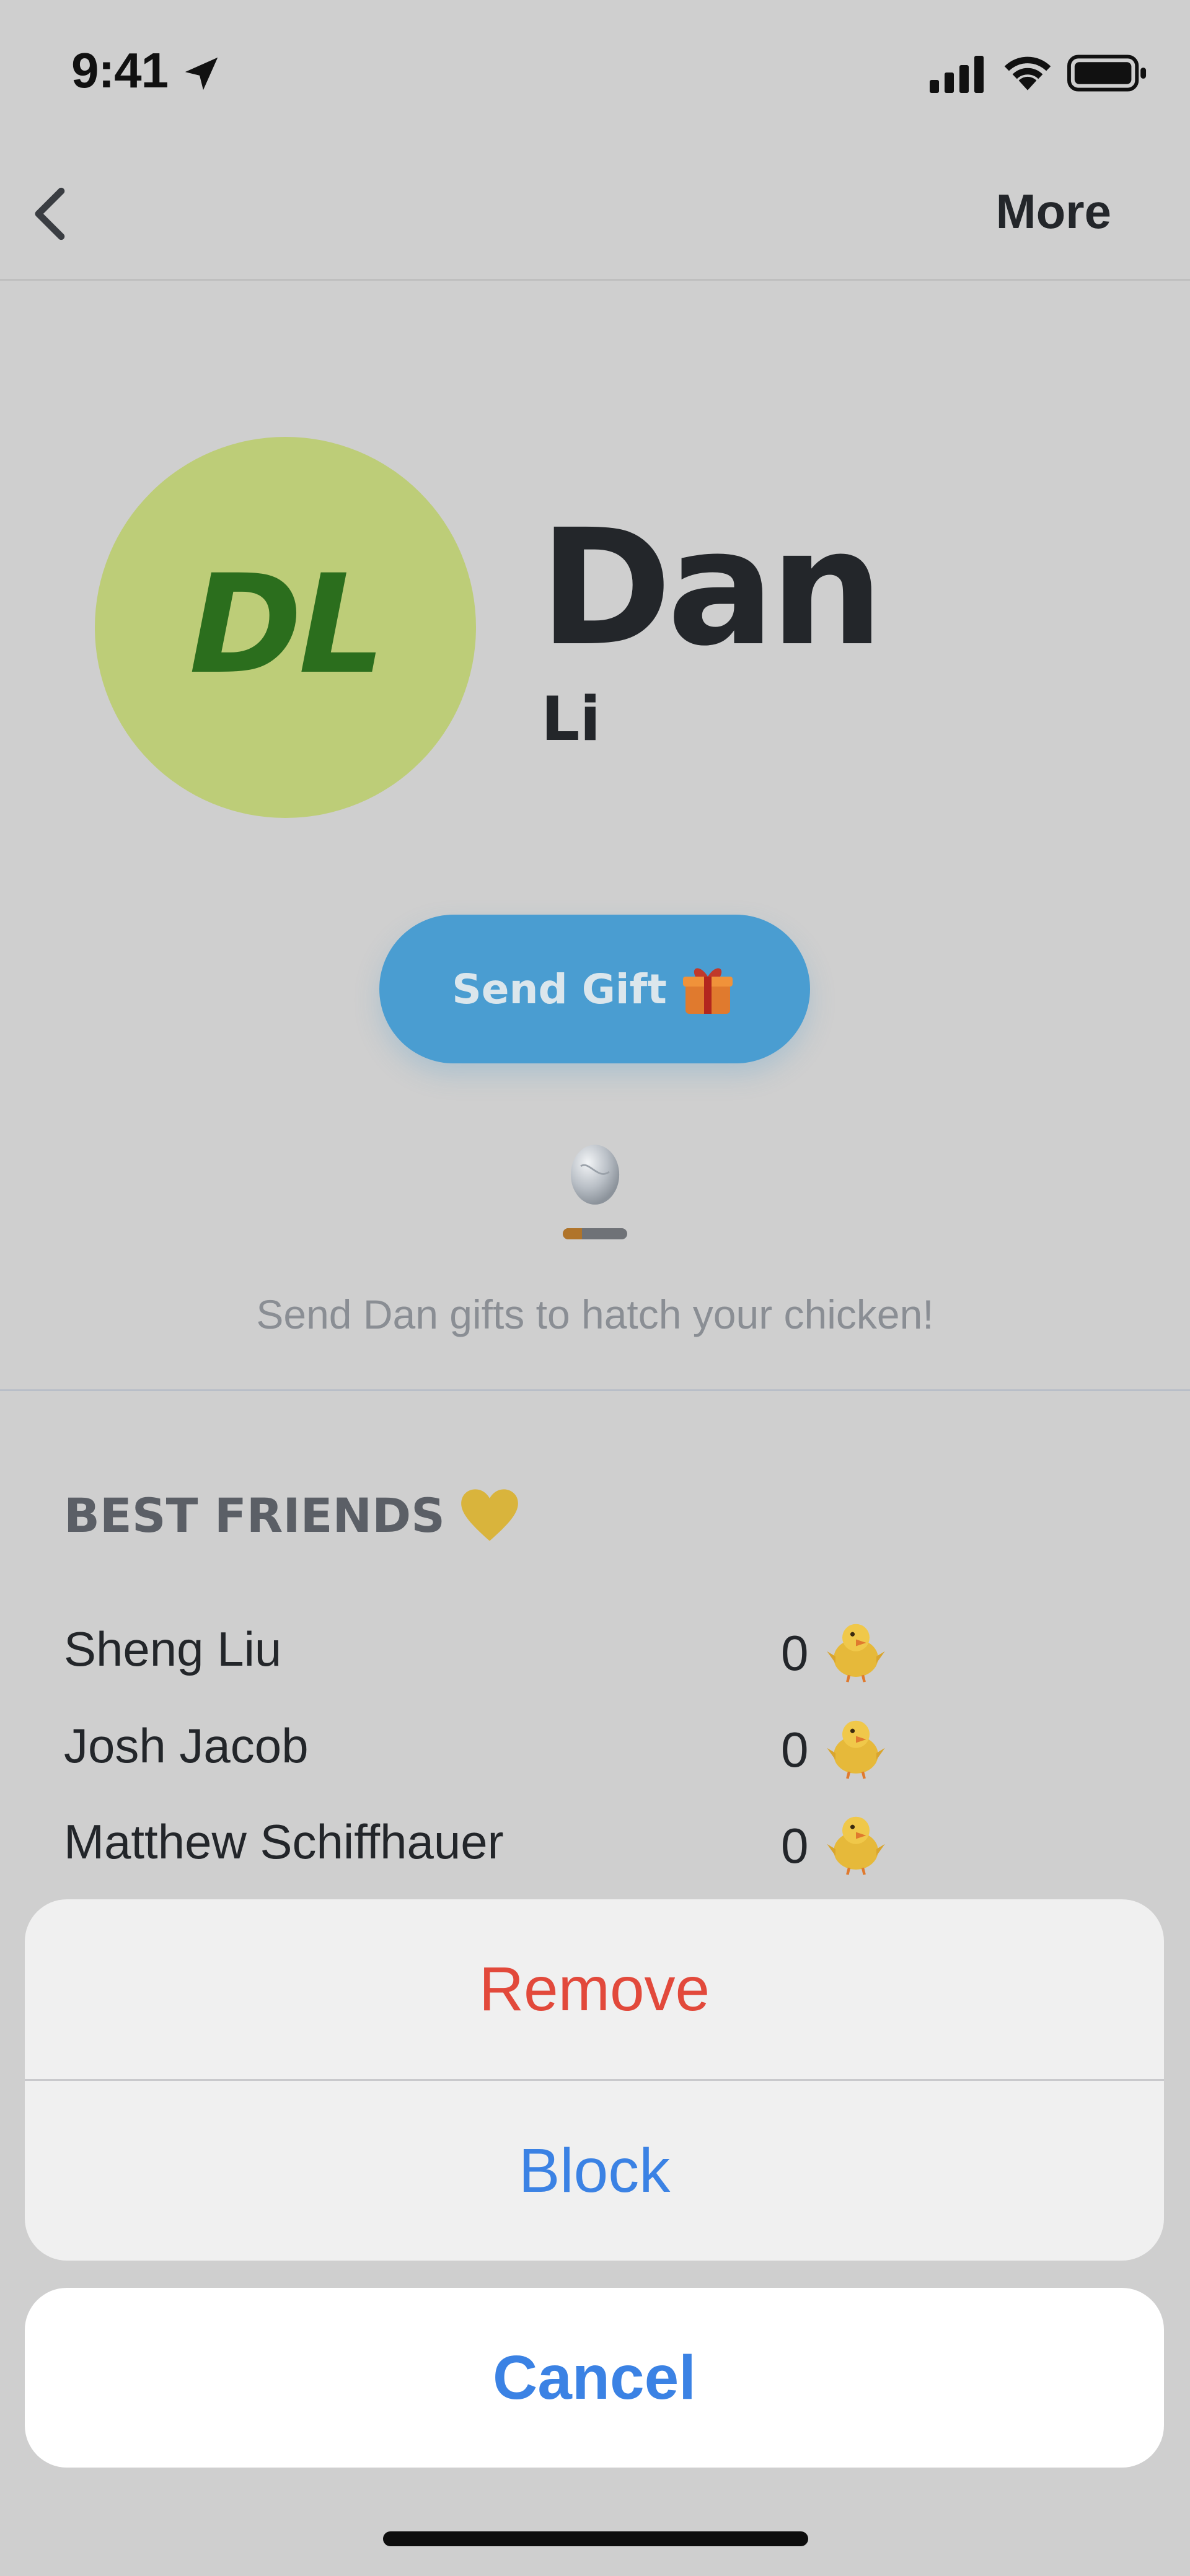 This screenshot has height=2576, width=1190. I want to click on send-gift-button: Send Gift, so click(594, 989).